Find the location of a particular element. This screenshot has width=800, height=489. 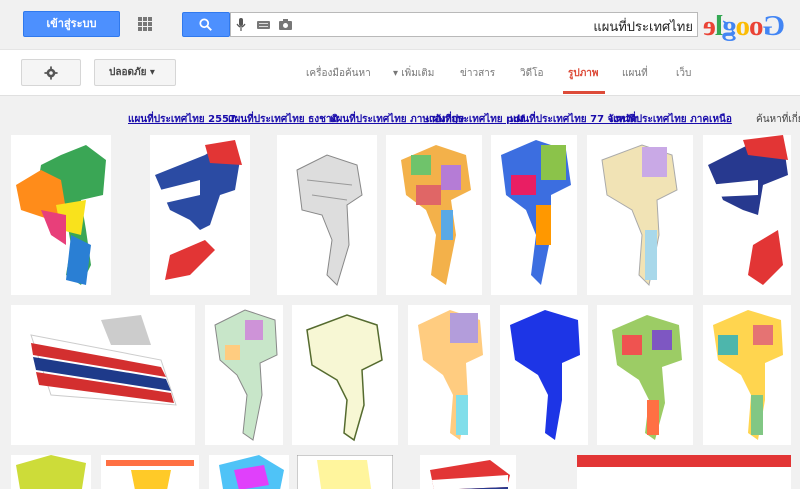

gear-icon is located at coordinates (51, 73).